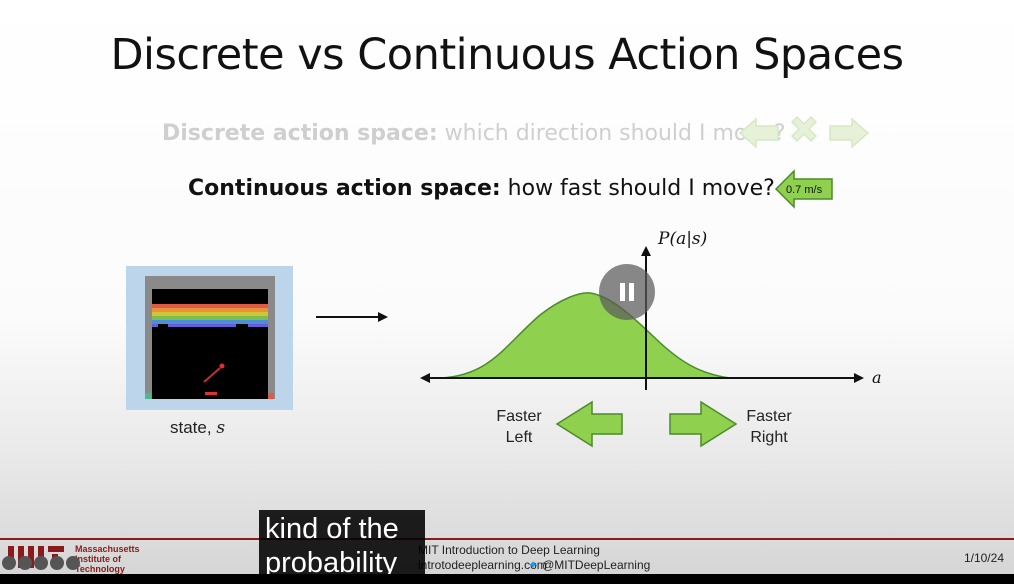  I want to click on mit-line1: Massachusetts, so click(107, 549).